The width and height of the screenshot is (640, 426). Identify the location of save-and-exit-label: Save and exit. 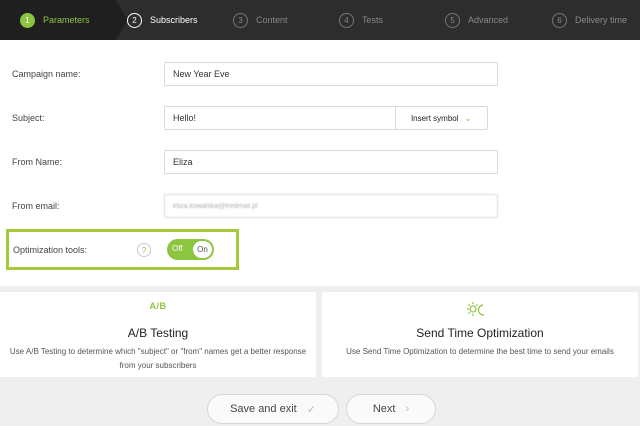
(263, 409).